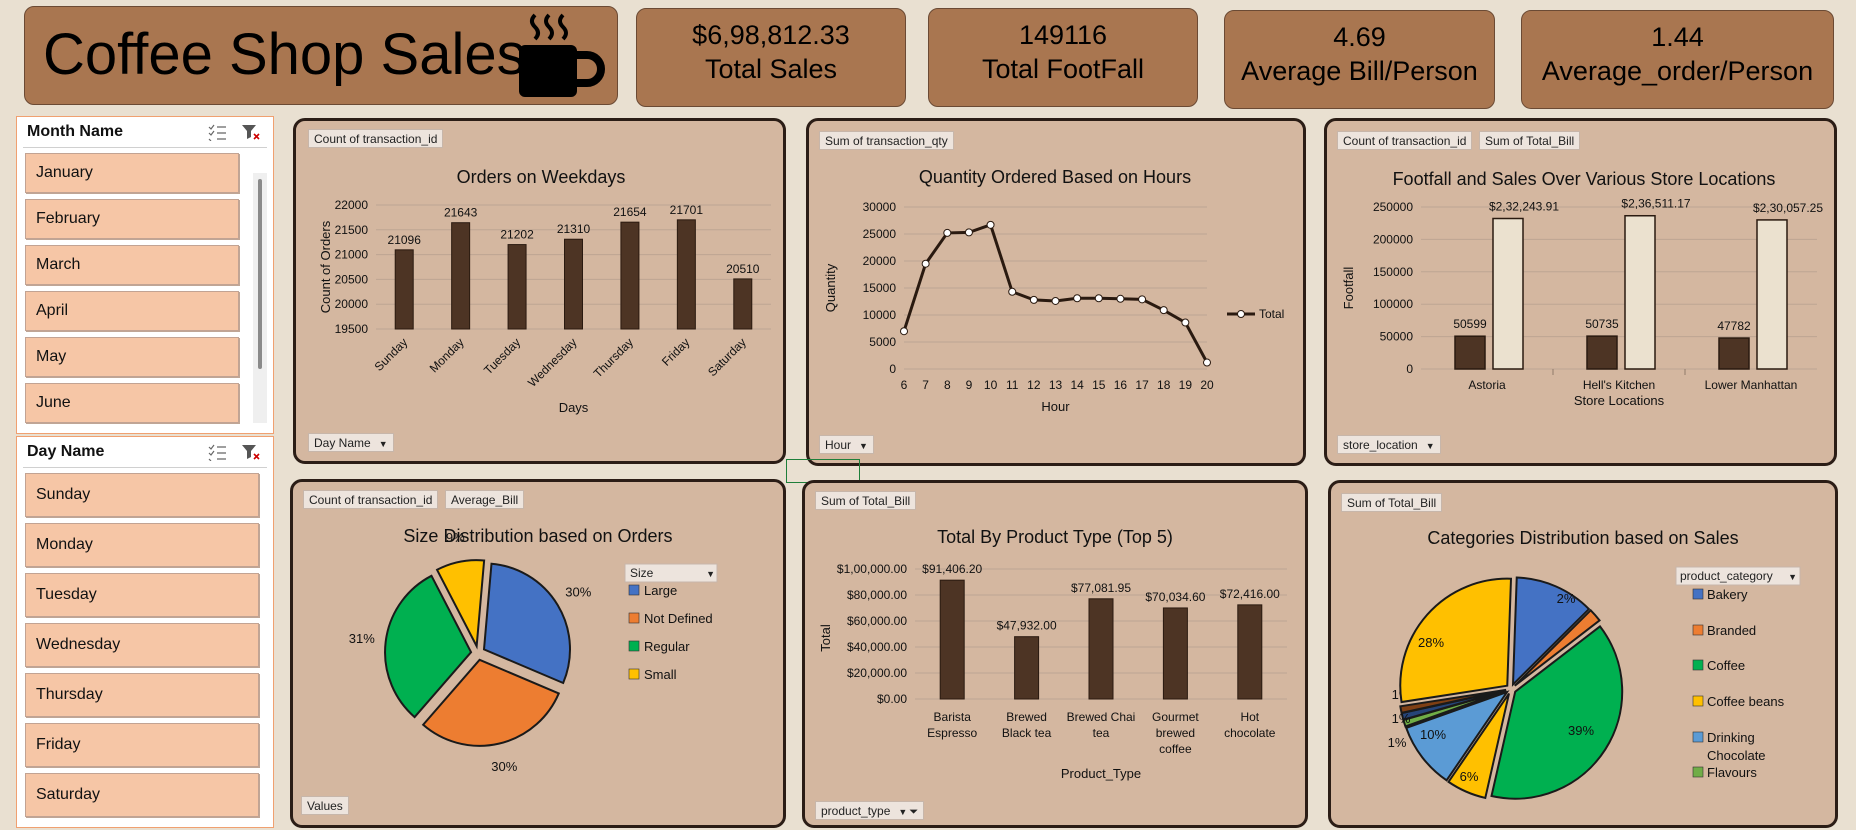 The image size is (1856, 830). Describe the element at coordinates (838, 445) in the screenshot. I see `filter-label: Hour` at that location.